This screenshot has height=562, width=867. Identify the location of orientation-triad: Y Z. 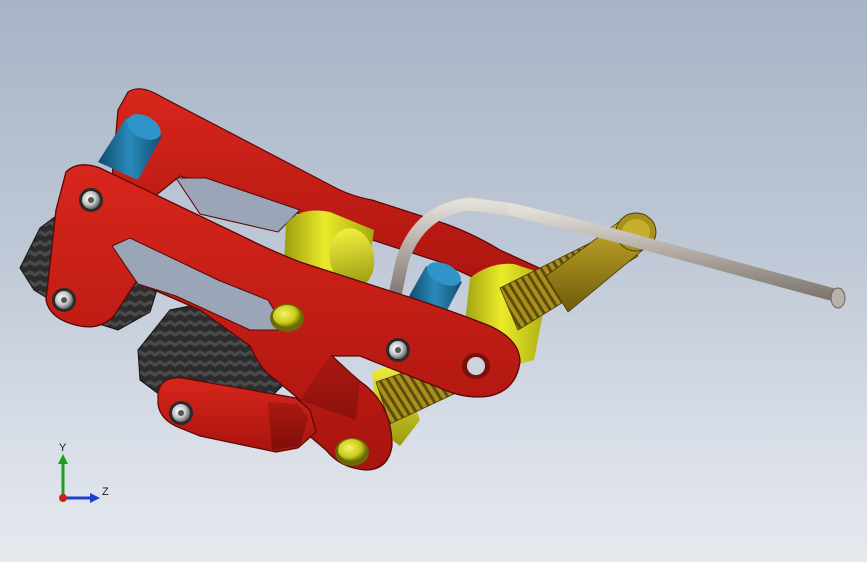
(80, 475).